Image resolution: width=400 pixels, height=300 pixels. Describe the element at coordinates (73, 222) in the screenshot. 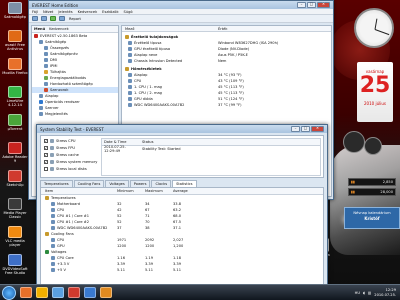

I see `stat-item-label: CPU #1 / Core #2` at that location.